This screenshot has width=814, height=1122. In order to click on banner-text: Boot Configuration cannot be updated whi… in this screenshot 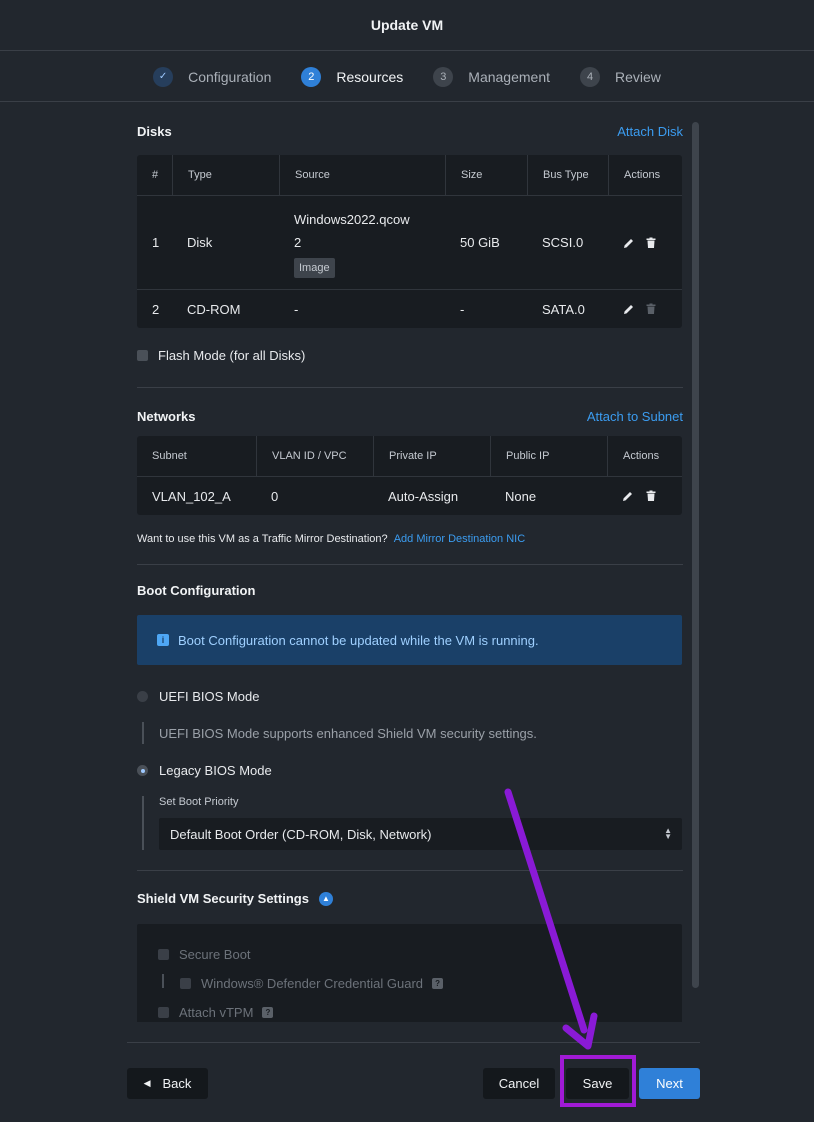, I will do `click(358, 640)`.